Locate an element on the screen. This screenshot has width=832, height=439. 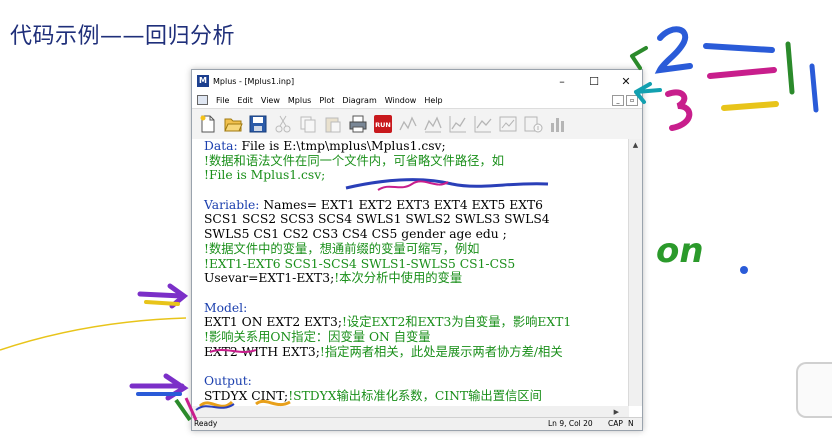
status-text: Ready is located at coordinates (206, 423).